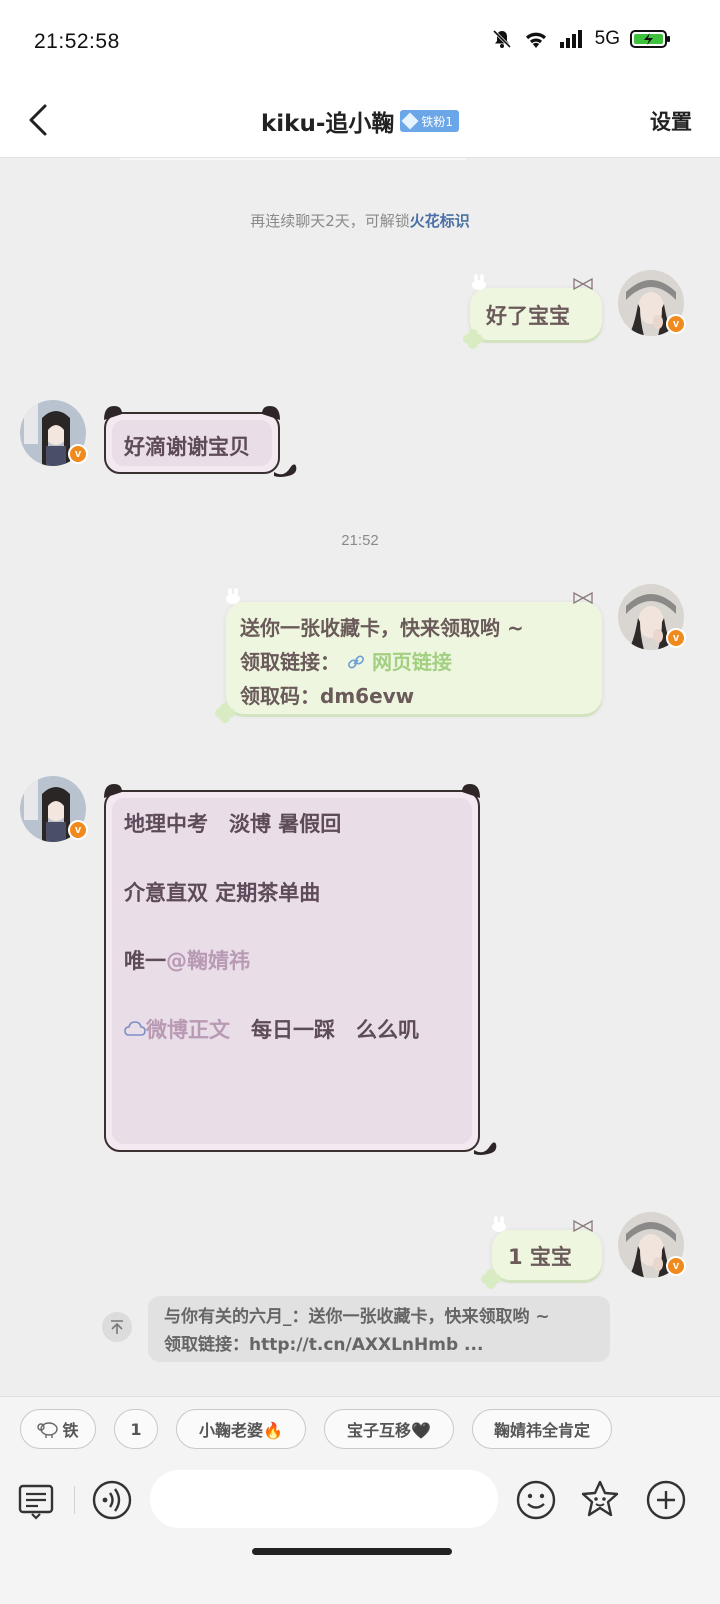 This screenshot has height=1604, width=720. Describe the element at coordinates (327, 696) in the screenshot. I see `card-line-3: 领取码：dm6evw` at that location.